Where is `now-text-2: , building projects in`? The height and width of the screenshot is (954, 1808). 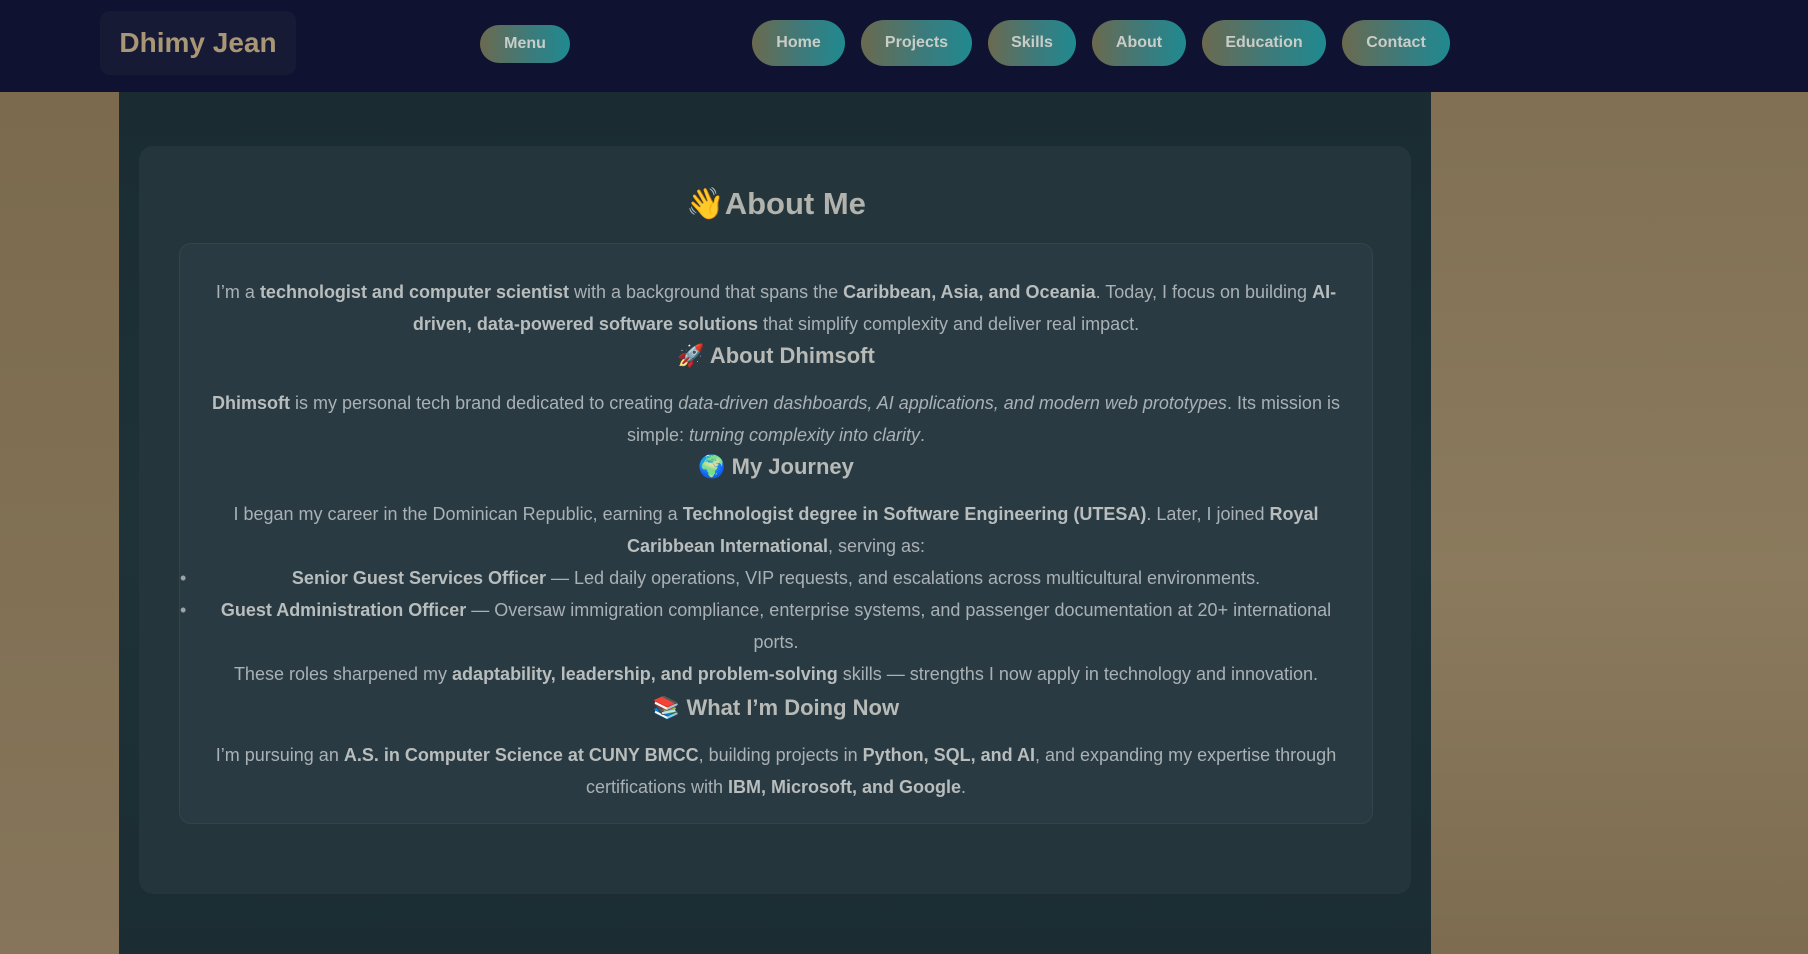
now-text-2: , building projects in is located at coordinates (780, 755).